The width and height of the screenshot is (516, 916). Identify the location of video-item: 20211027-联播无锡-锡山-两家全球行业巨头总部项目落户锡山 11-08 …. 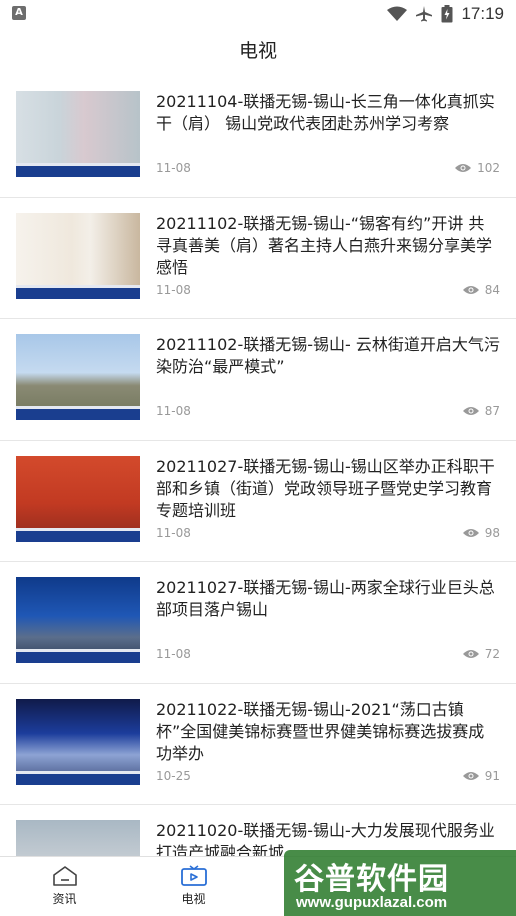
(258, 623).